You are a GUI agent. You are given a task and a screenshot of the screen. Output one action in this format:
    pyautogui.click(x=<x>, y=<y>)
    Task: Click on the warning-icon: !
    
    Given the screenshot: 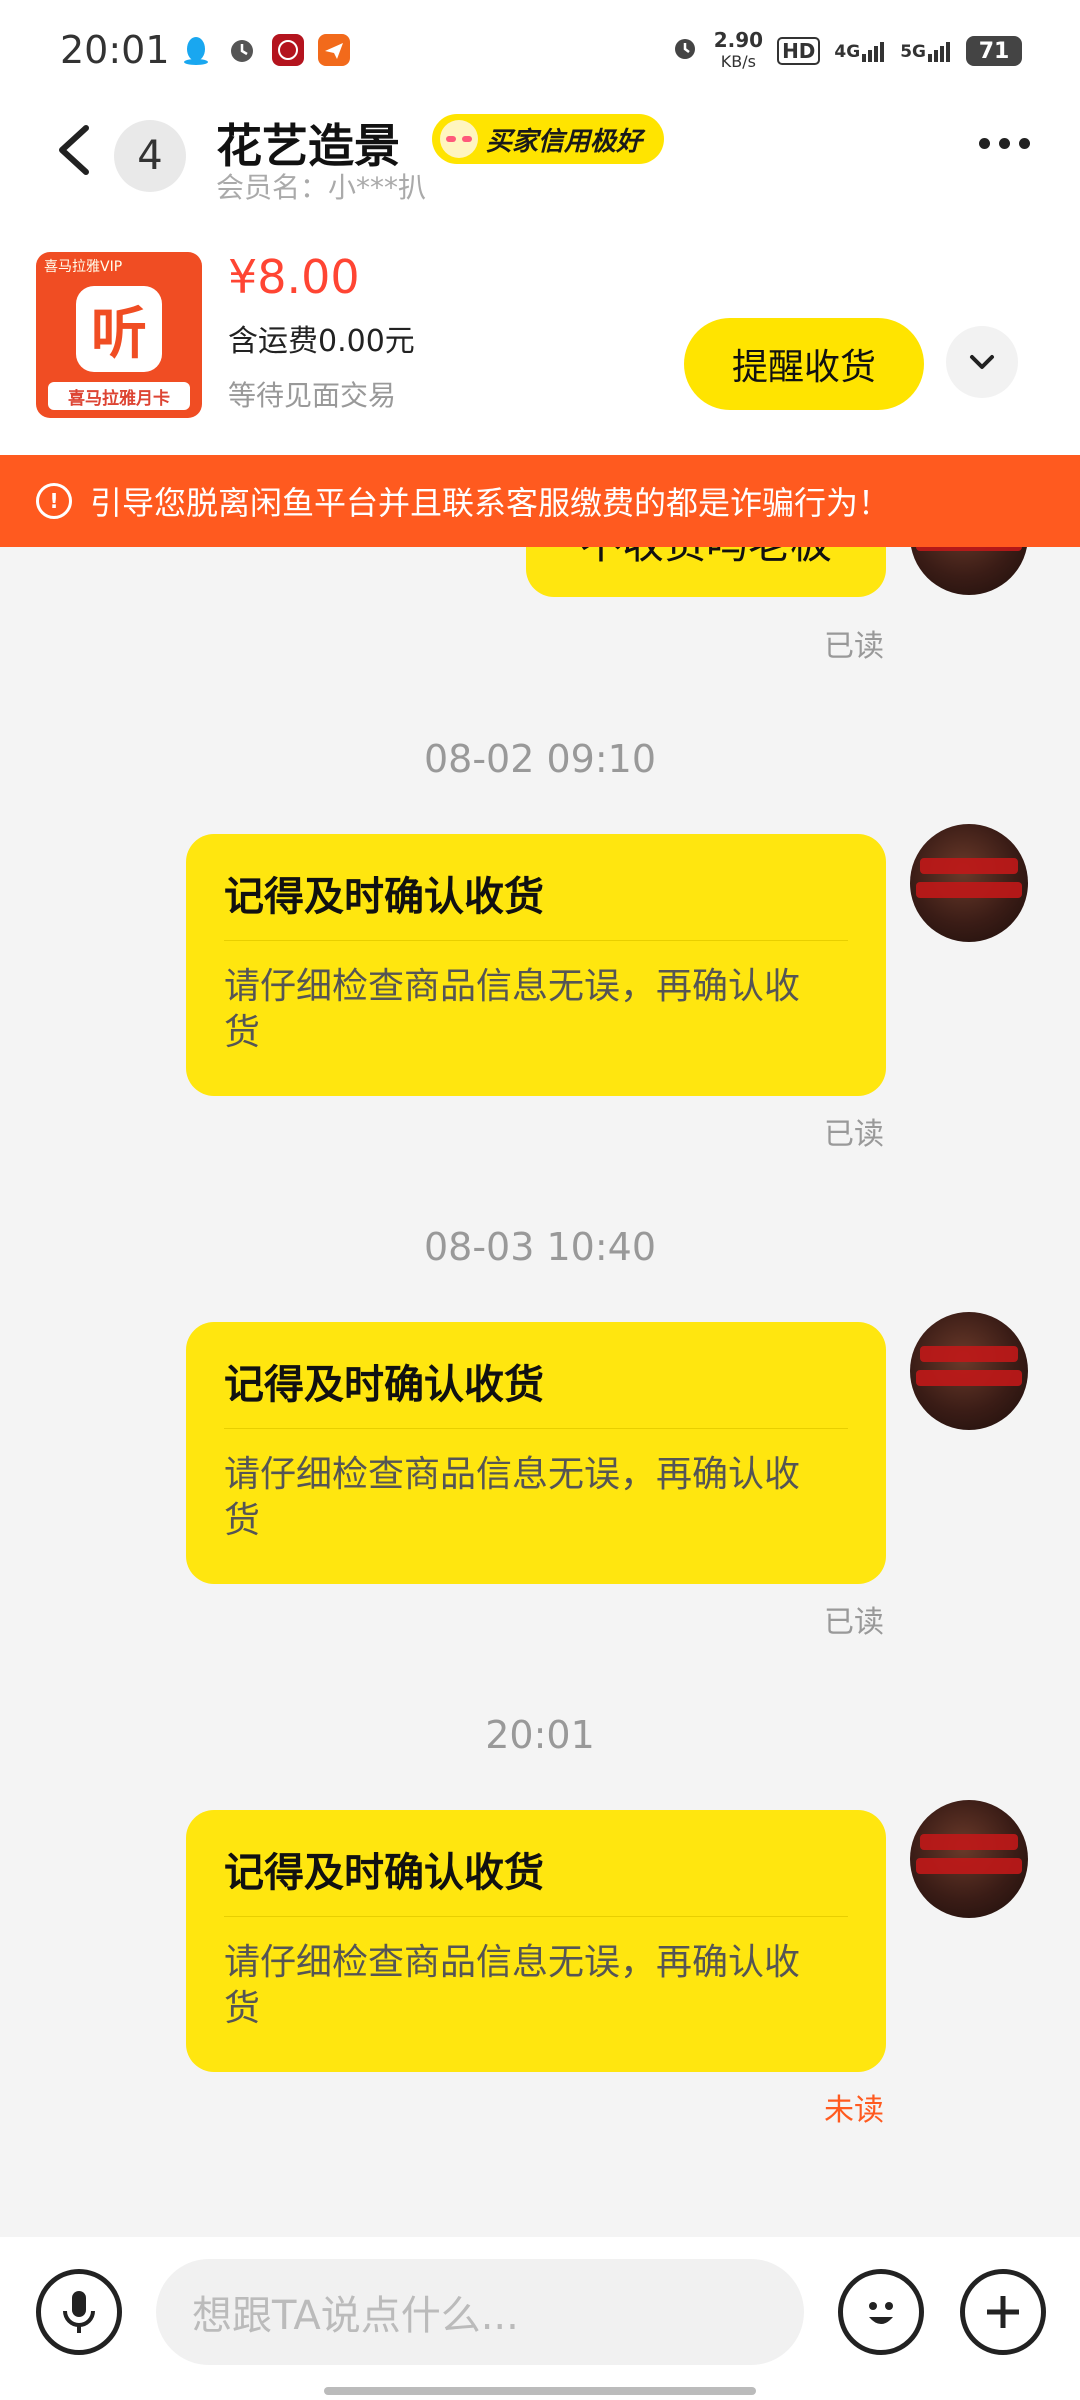 What is the action you would take?
    pyautogui.click(x=54, y=501)
    